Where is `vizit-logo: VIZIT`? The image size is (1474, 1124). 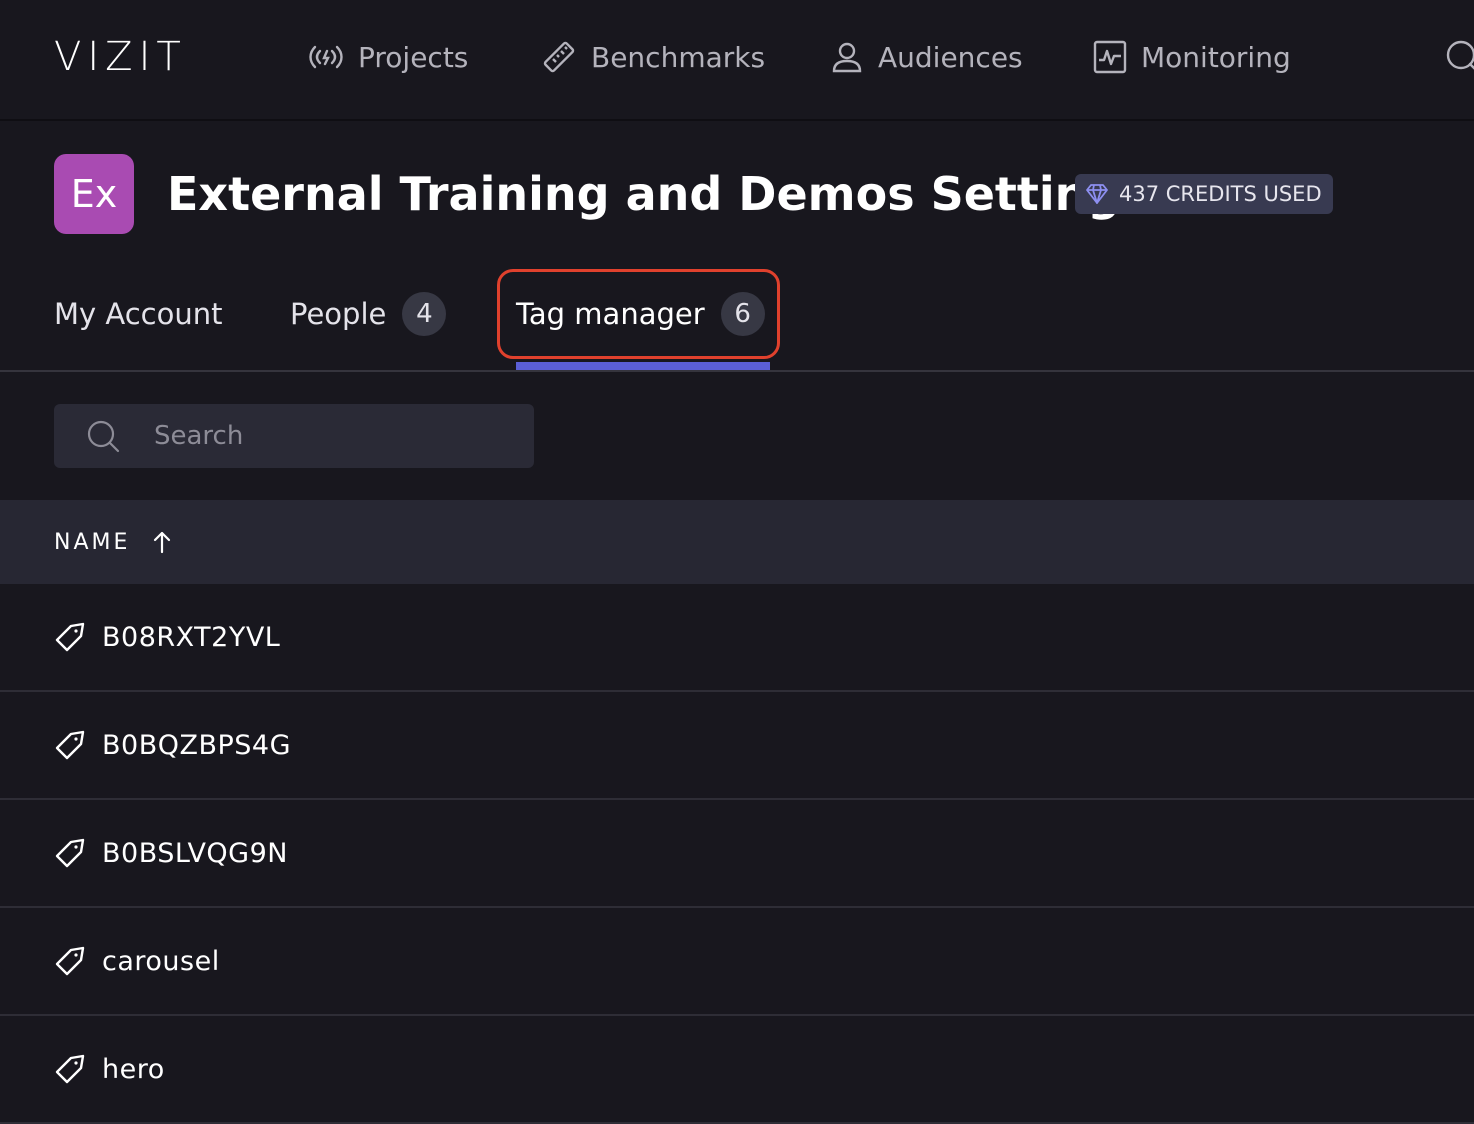 vizit-logo: VIZIT is located at coordinates (120, 57).